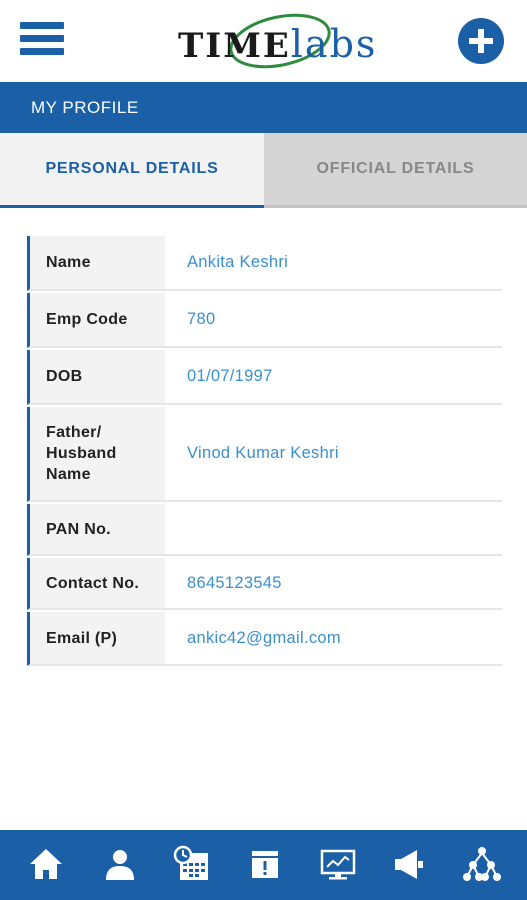 The width and height of the screenshot is (527, 900). Describe the element at coordinates (333, 319) in the screenshot. I see `detail-value: 780` at that location.